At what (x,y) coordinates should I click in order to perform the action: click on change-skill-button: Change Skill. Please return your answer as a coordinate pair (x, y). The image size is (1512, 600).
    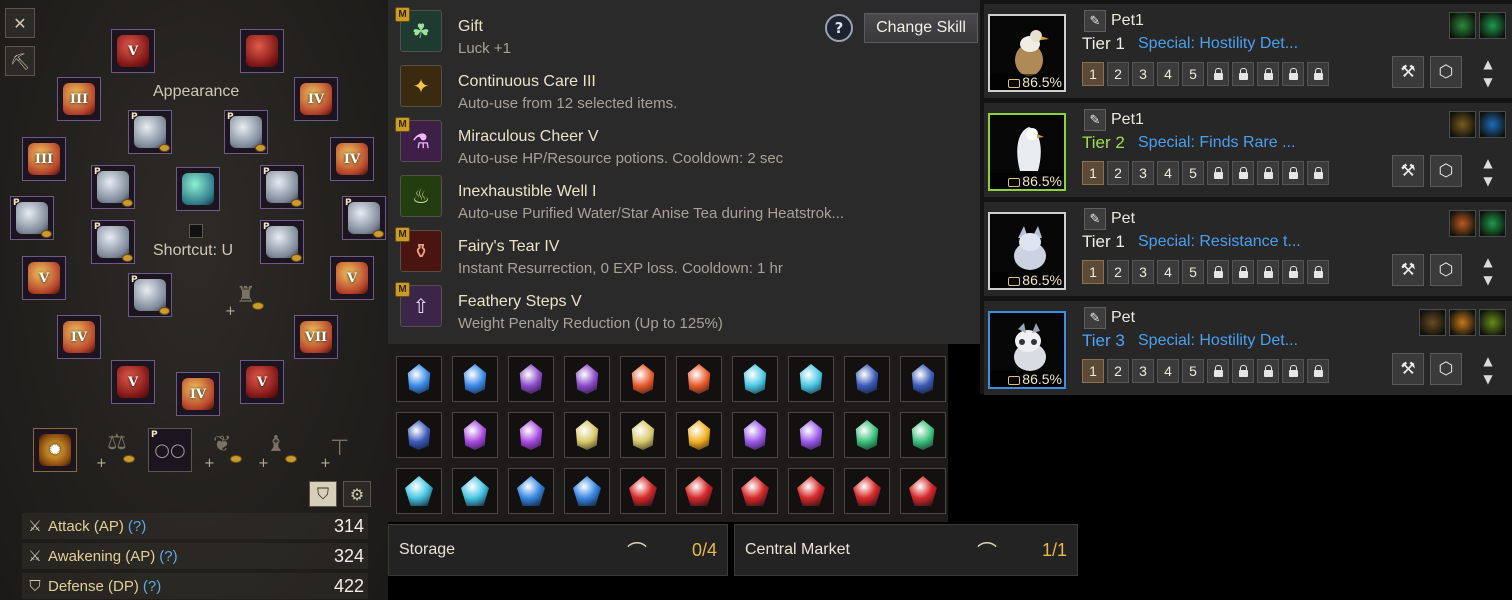
    Looking at the image, I should click on (921, 28).